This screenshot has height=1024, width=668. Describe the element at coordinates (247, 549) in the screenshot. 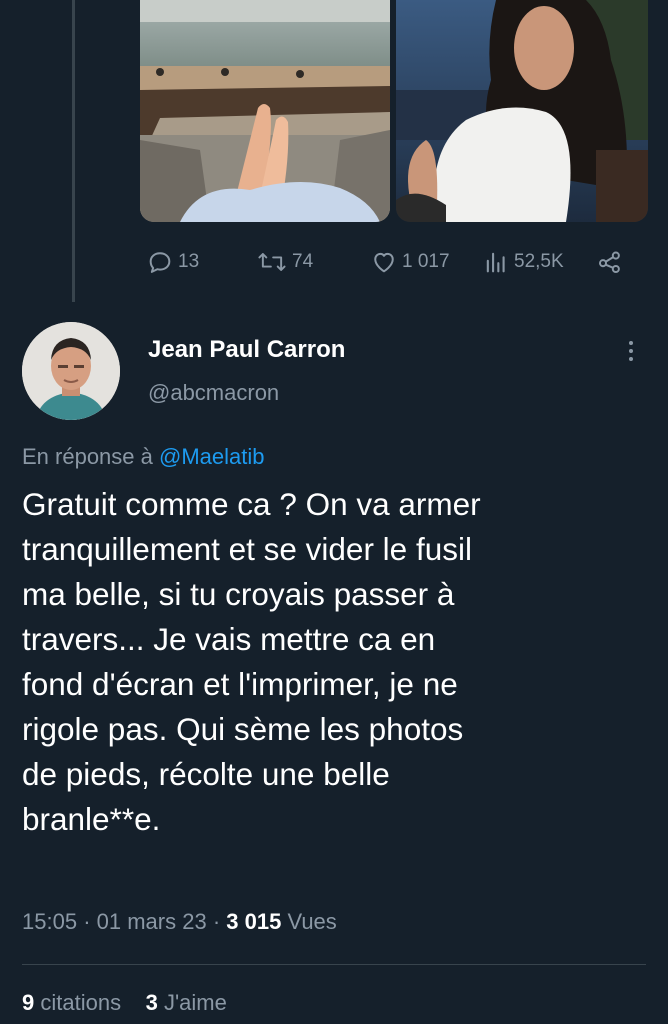

I see `tweet-text-line: tranquillement et se vider le fusil` at that location.